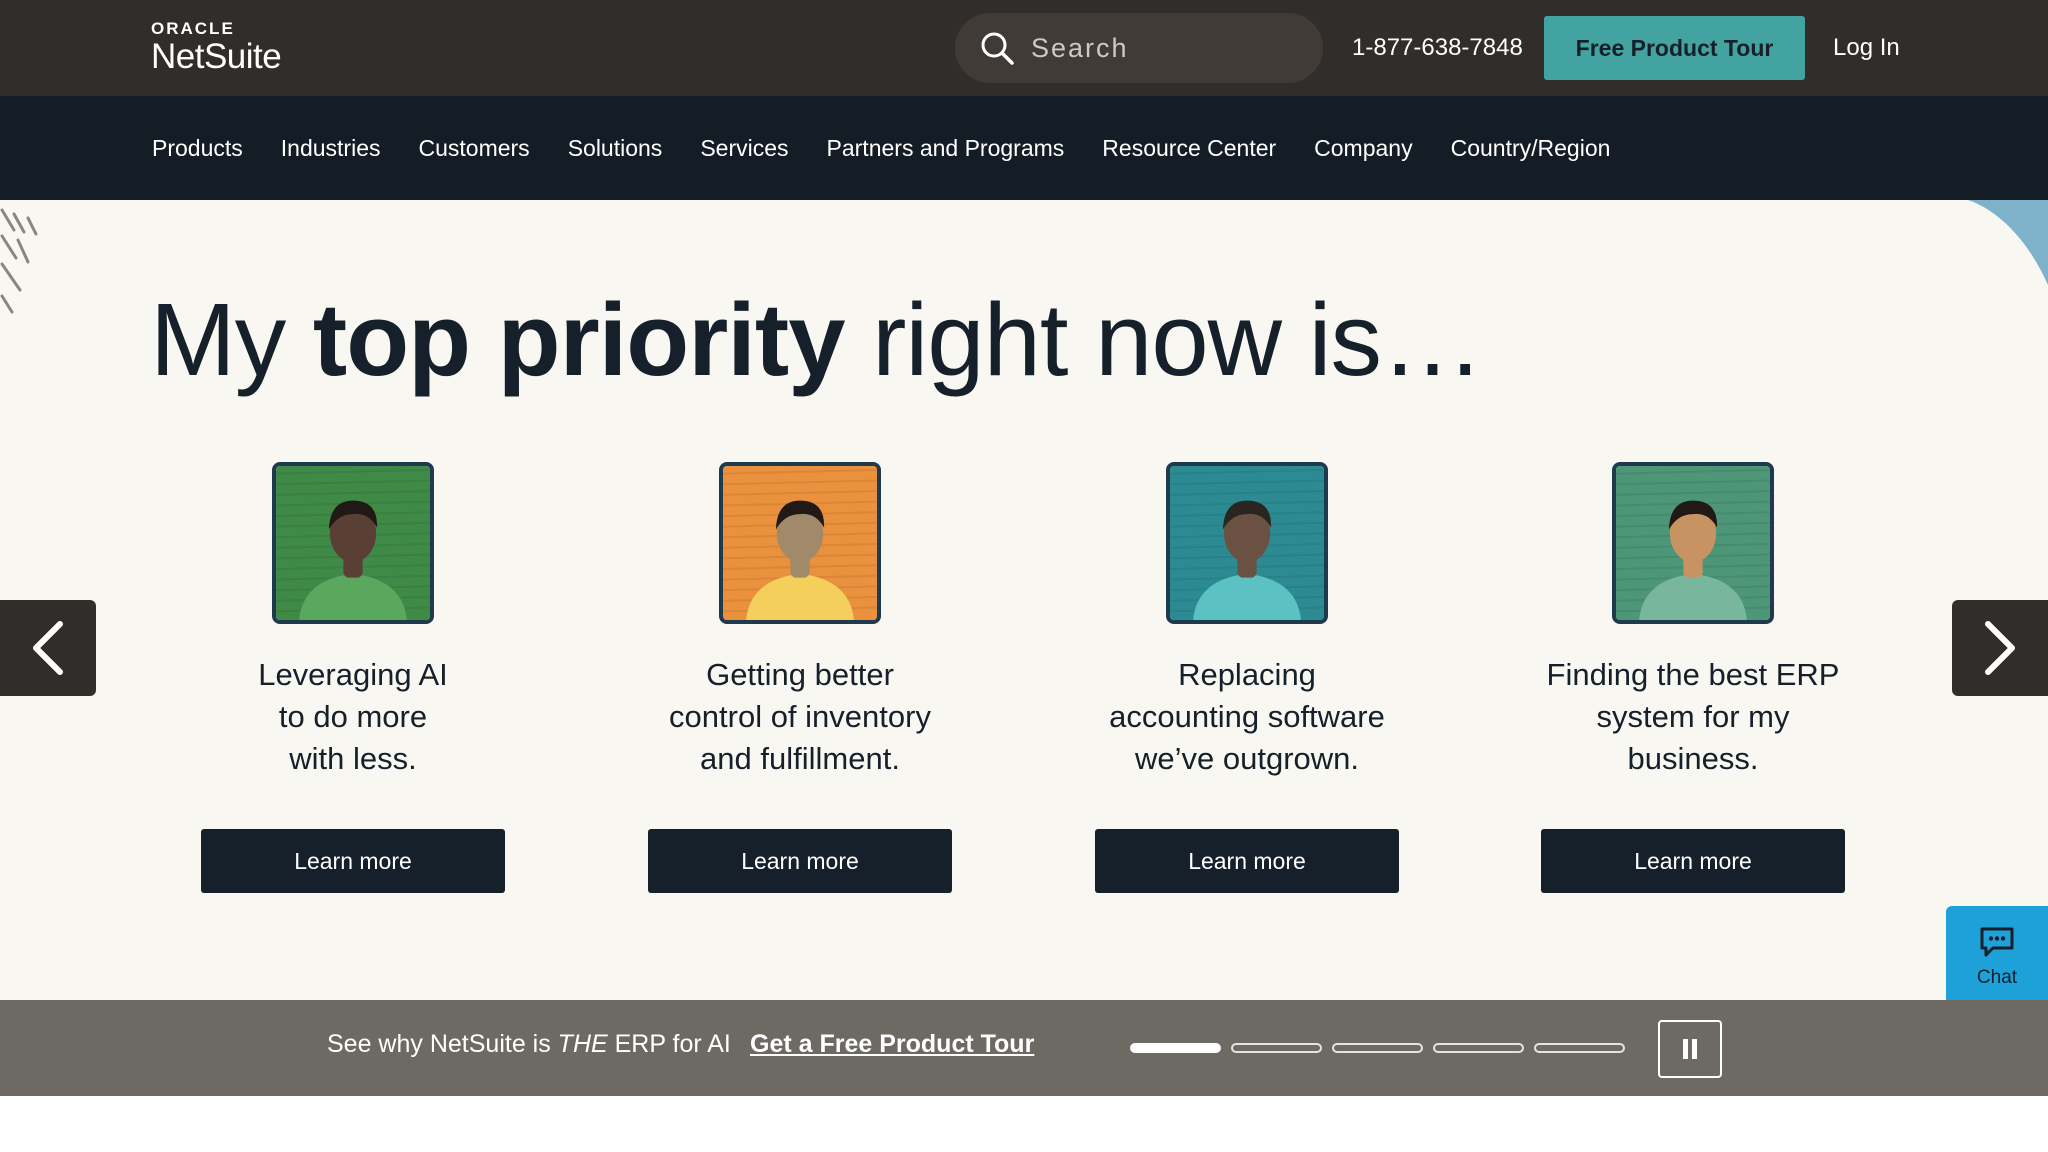 The height and width of the screenshot is (1152, 2048). What do you see at coordinates (582, 1044) in the screenshot?
I see `promo-text-italic: THE` at bounding box center [582, 1044].